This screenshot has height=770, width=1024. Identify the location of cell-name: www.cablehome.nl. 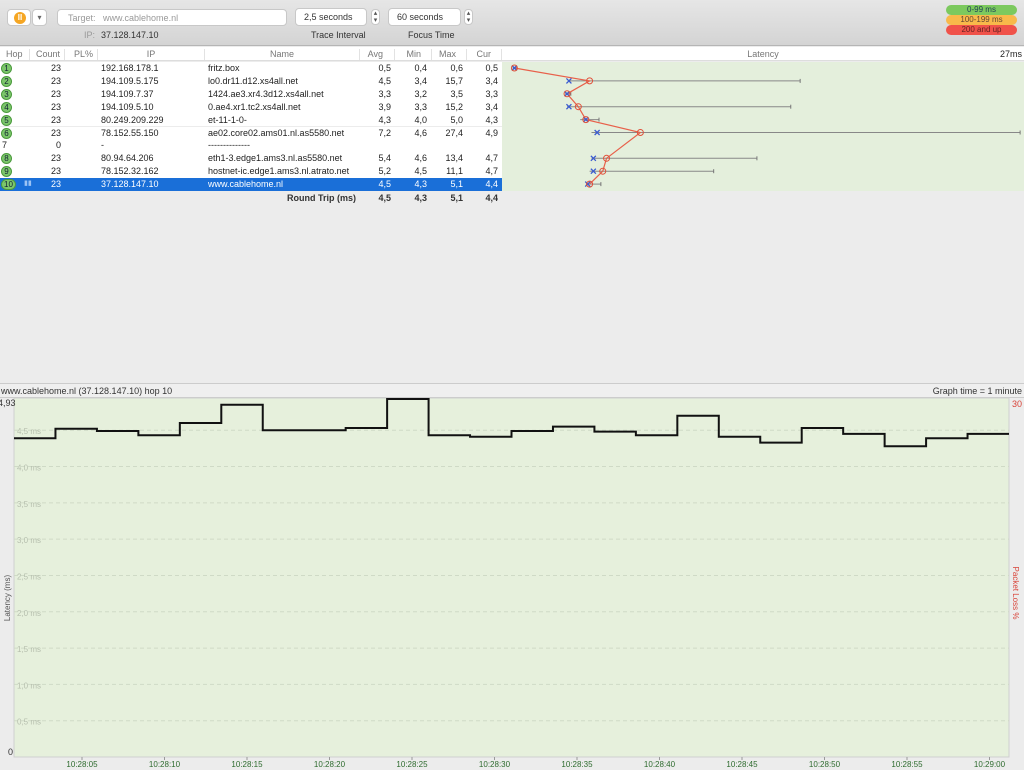
(246, 184).